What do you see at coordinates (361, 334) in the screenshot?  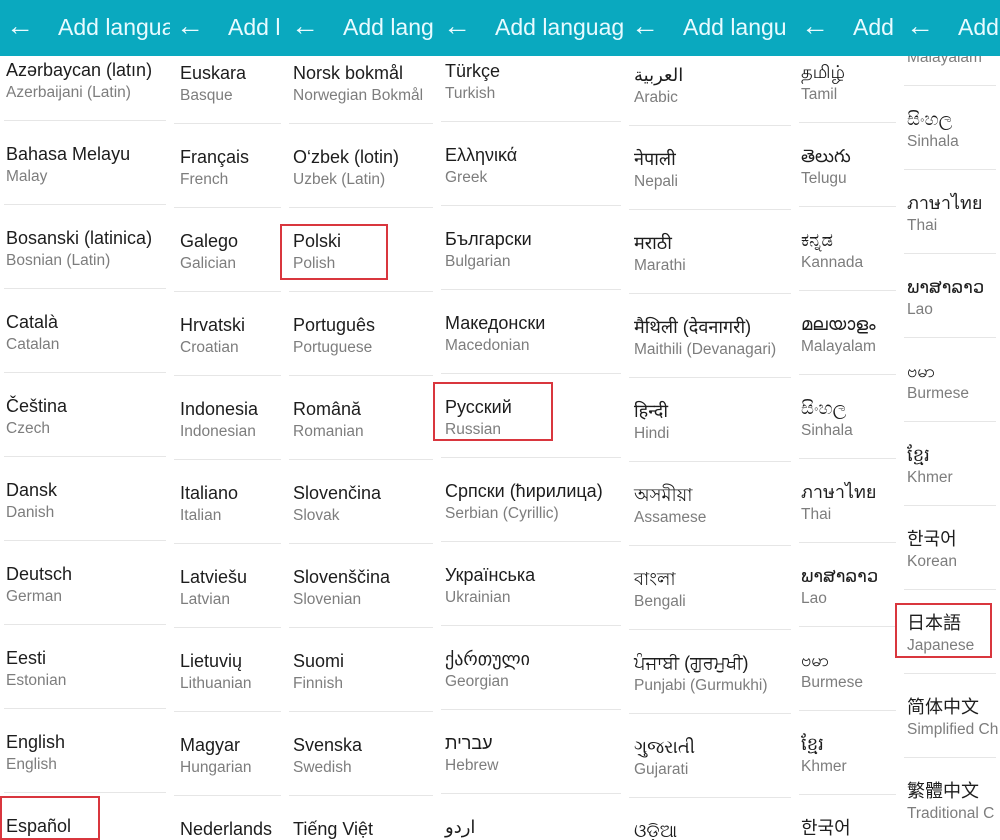 I see `language-item: Português Portuguese` at bounding box center [361, 334].